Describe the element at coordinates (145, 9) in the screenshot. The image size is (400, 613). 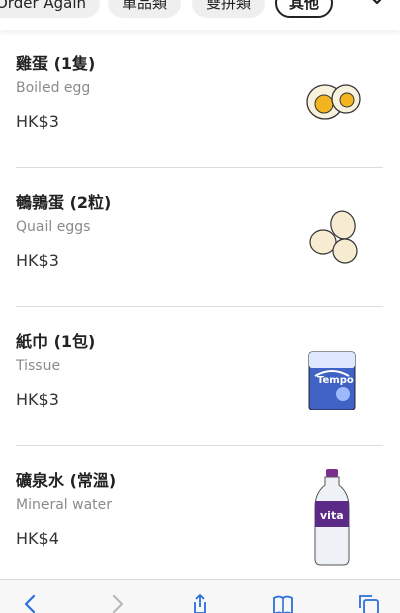
I see `tab-single-items: 單品類` at that location.